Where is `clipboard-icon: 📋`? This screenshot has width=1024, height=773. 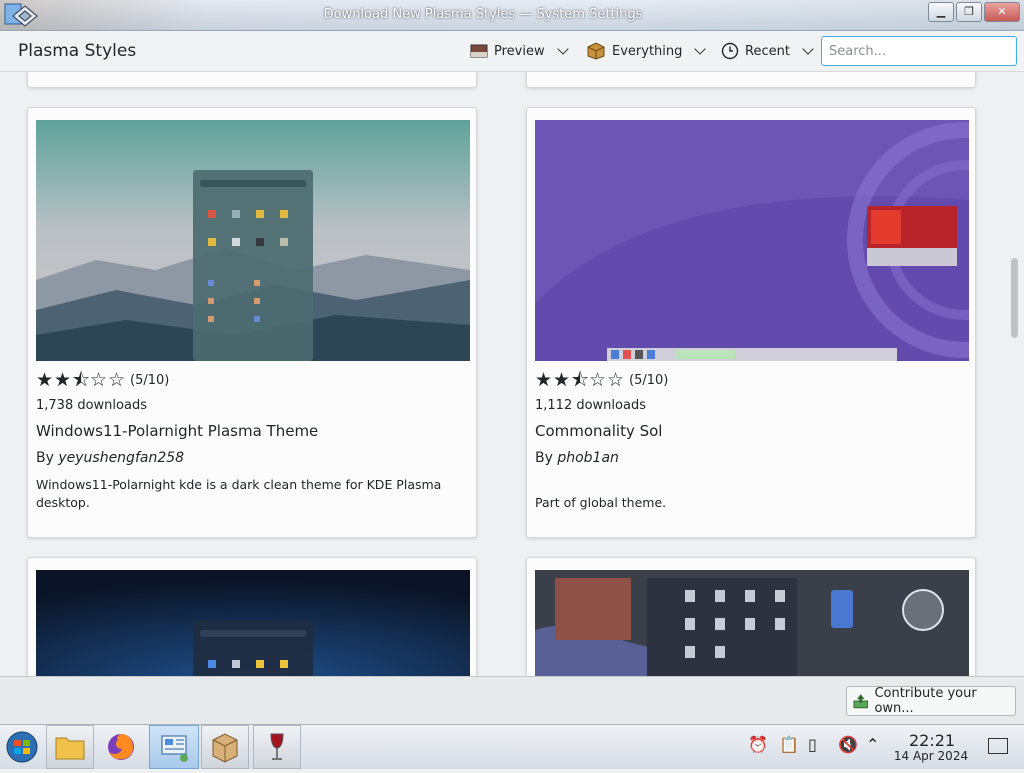
clipboard-icon: 📋 is located at coordinates (789, 744).